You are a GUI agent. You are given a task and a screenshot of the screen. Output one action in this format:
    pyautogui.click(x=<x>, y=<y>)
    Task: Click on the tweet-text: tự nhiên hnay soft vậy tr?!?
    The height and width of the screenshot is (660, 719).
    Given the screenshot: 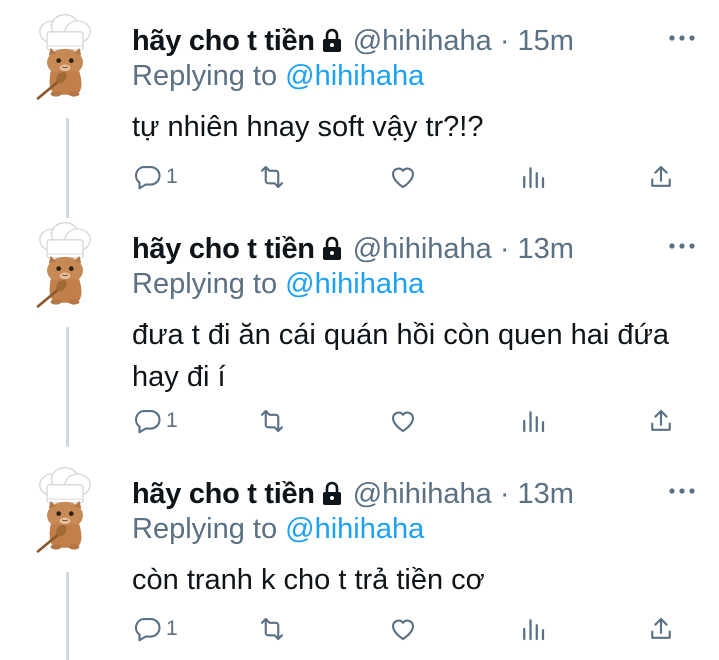 What is the action you would take?
    pyautogui.click(x=308, y=127)
    